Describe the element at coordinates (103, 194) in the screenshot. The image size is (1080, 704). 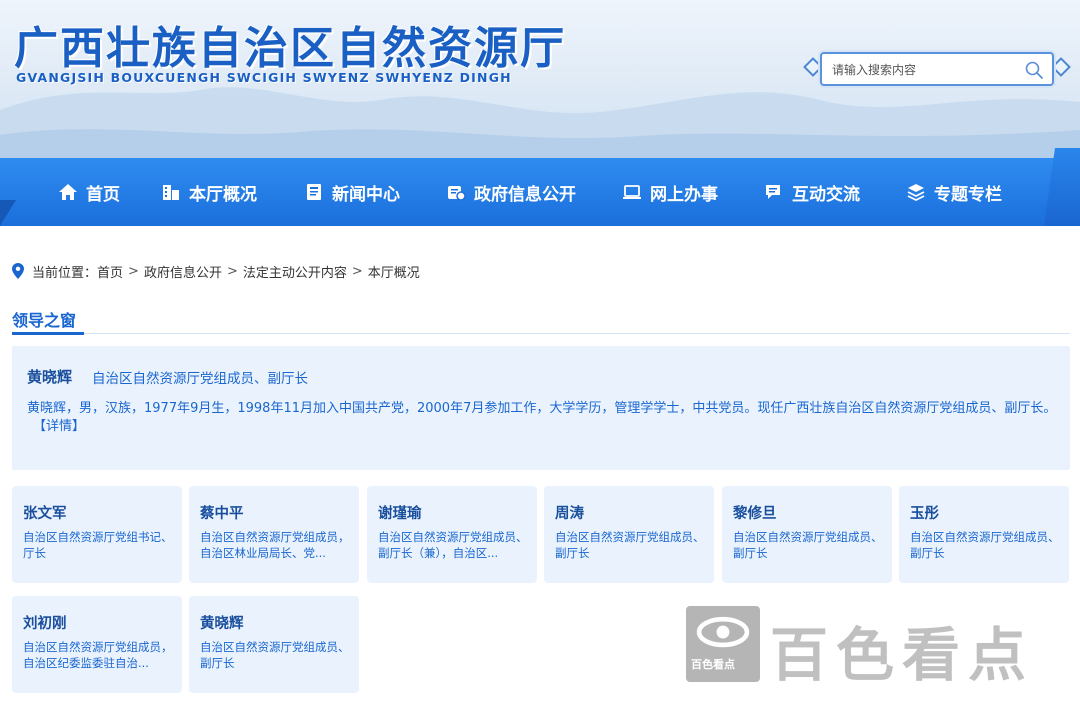
I see `nav-label: 首页` at that location.